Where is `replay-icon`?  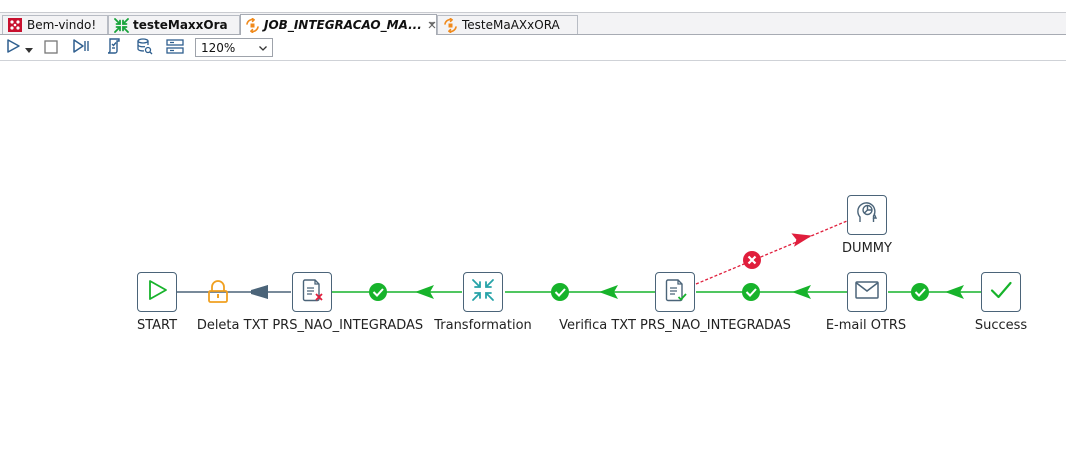 replay-icon is located at coordinates (81, 48).